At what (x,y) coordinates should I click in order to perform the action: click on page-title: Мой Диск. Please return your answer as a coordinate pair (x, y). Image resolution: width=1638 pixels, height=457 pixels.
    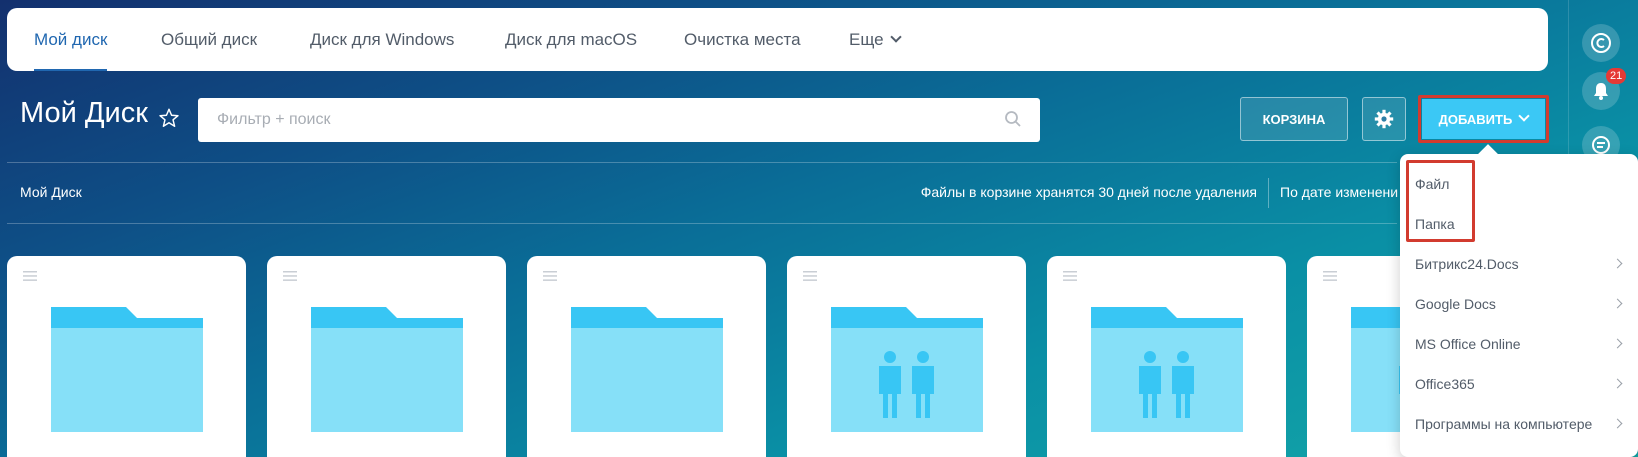
    Looking at the image, I should click on (84, 113).